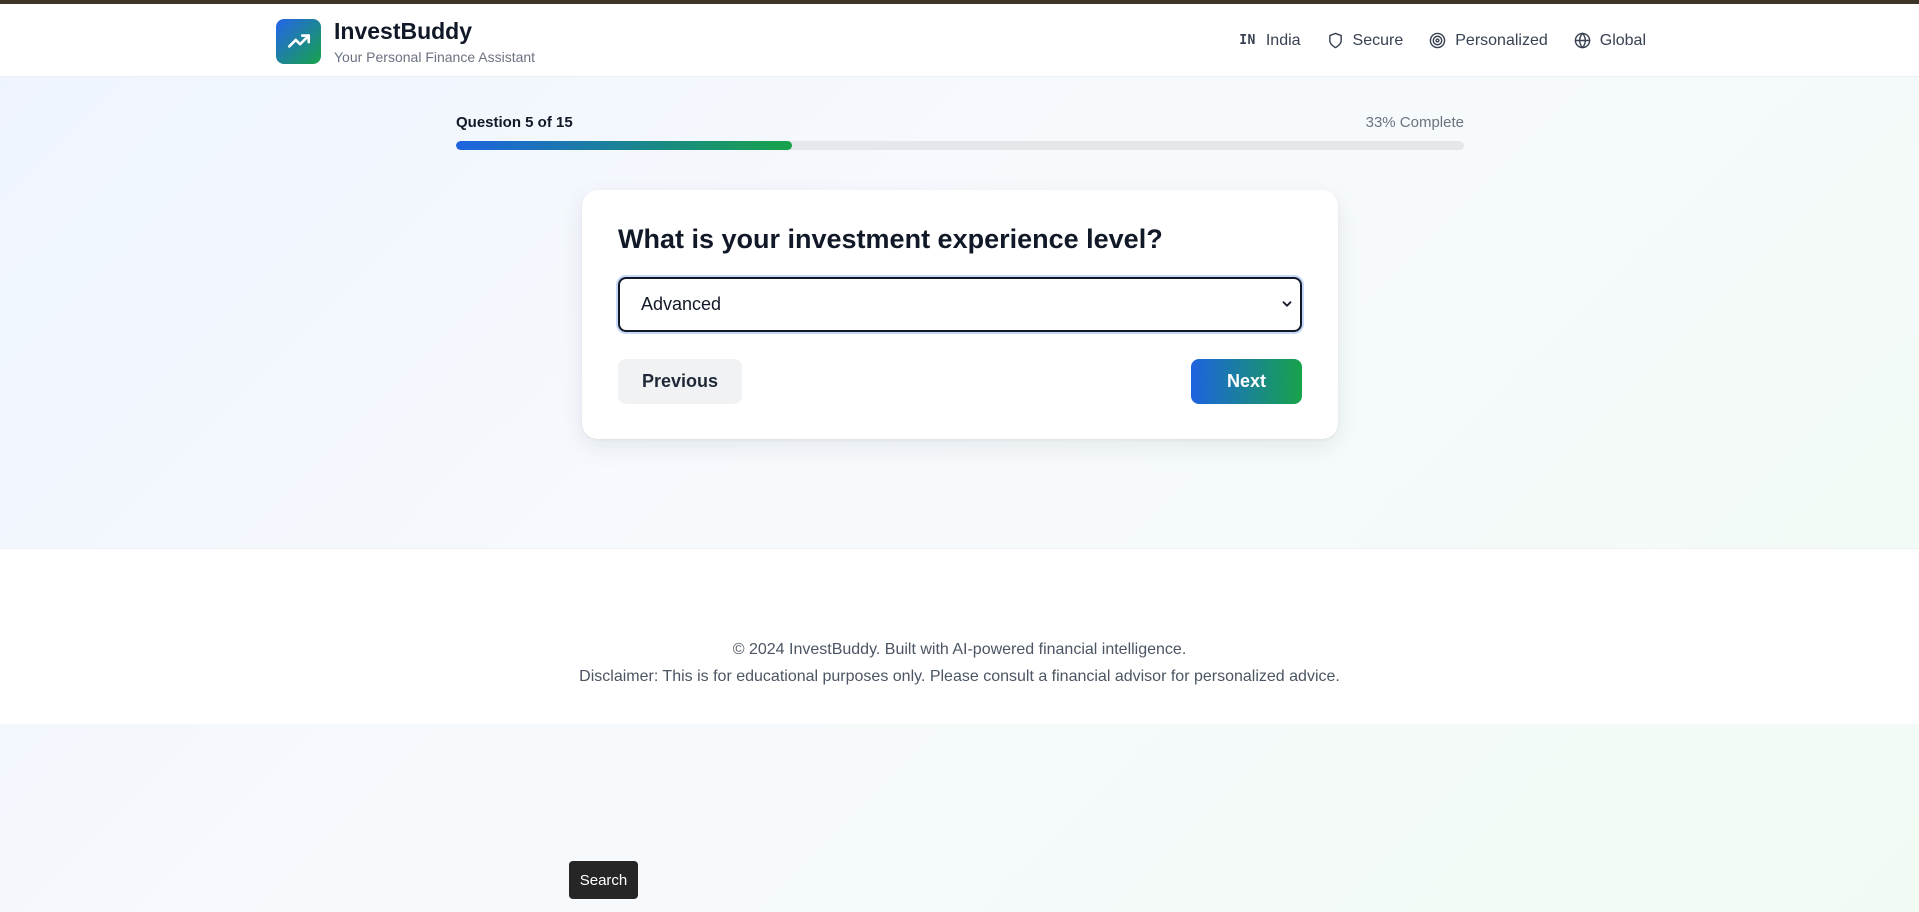 This screenshot has height=912, width=1919. What do you see at coordinates (960, 145) in the screenshot?
I see `progress-track` at bounding box center [960, 145].